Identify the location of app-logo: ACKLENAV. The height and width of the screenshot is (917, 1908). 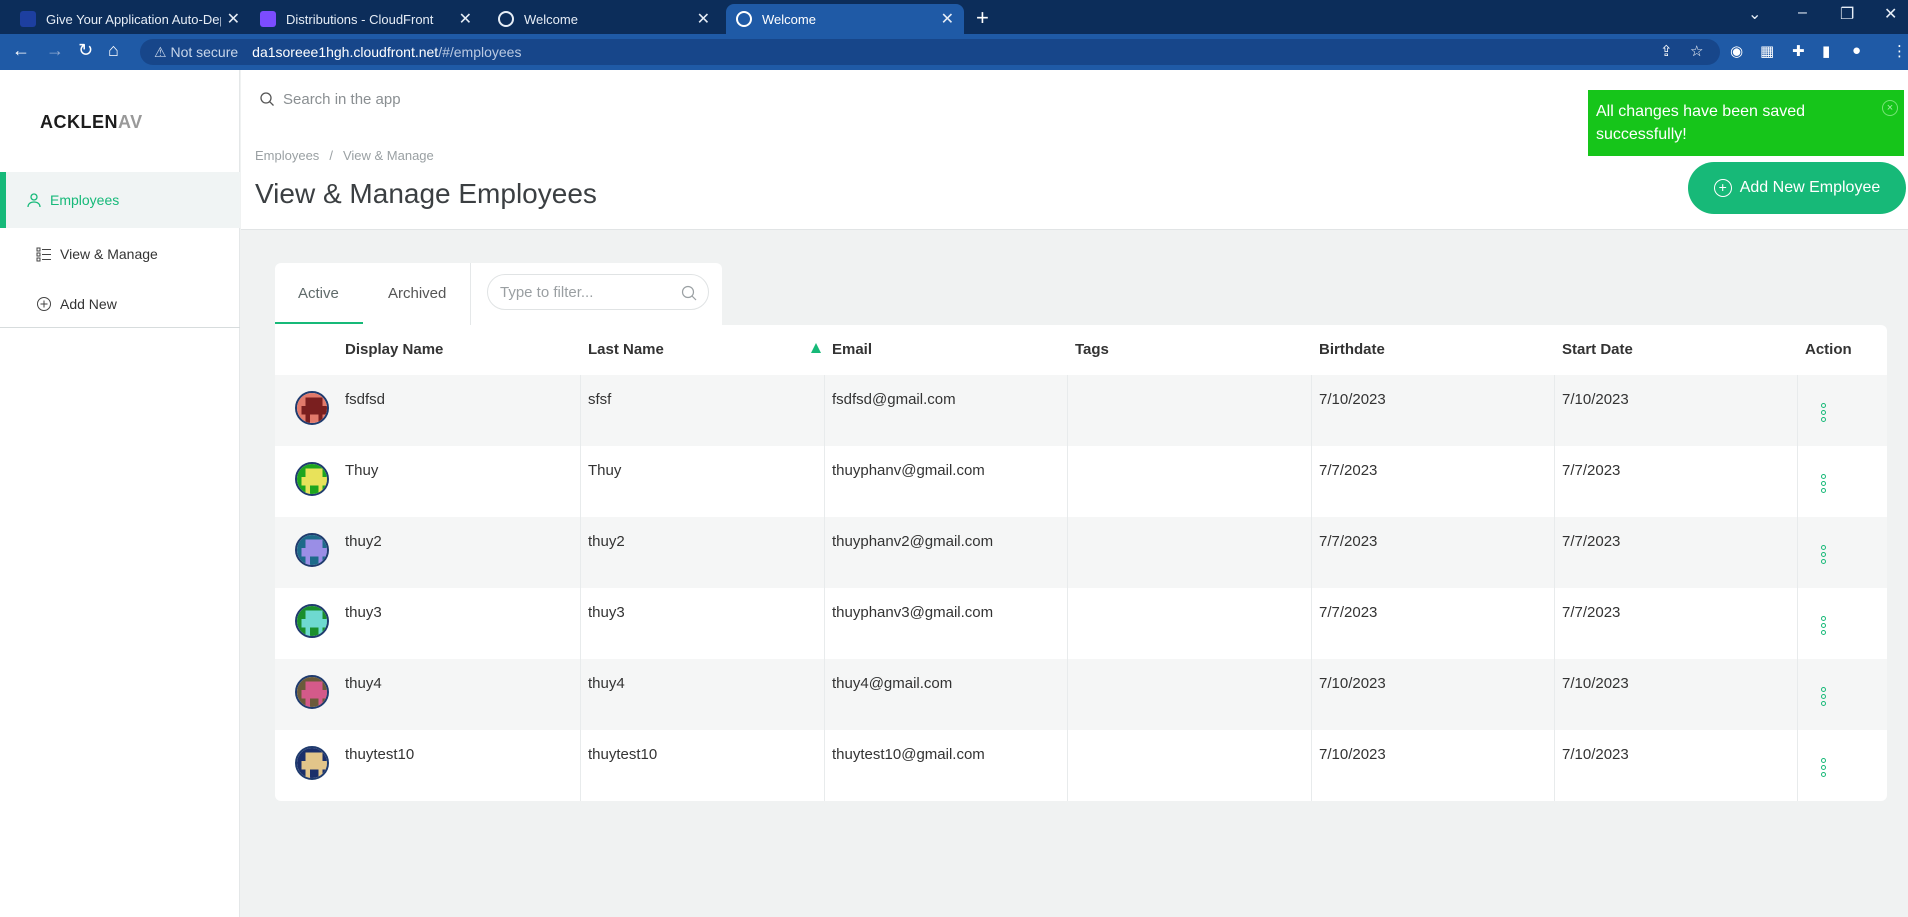
(91, 122).